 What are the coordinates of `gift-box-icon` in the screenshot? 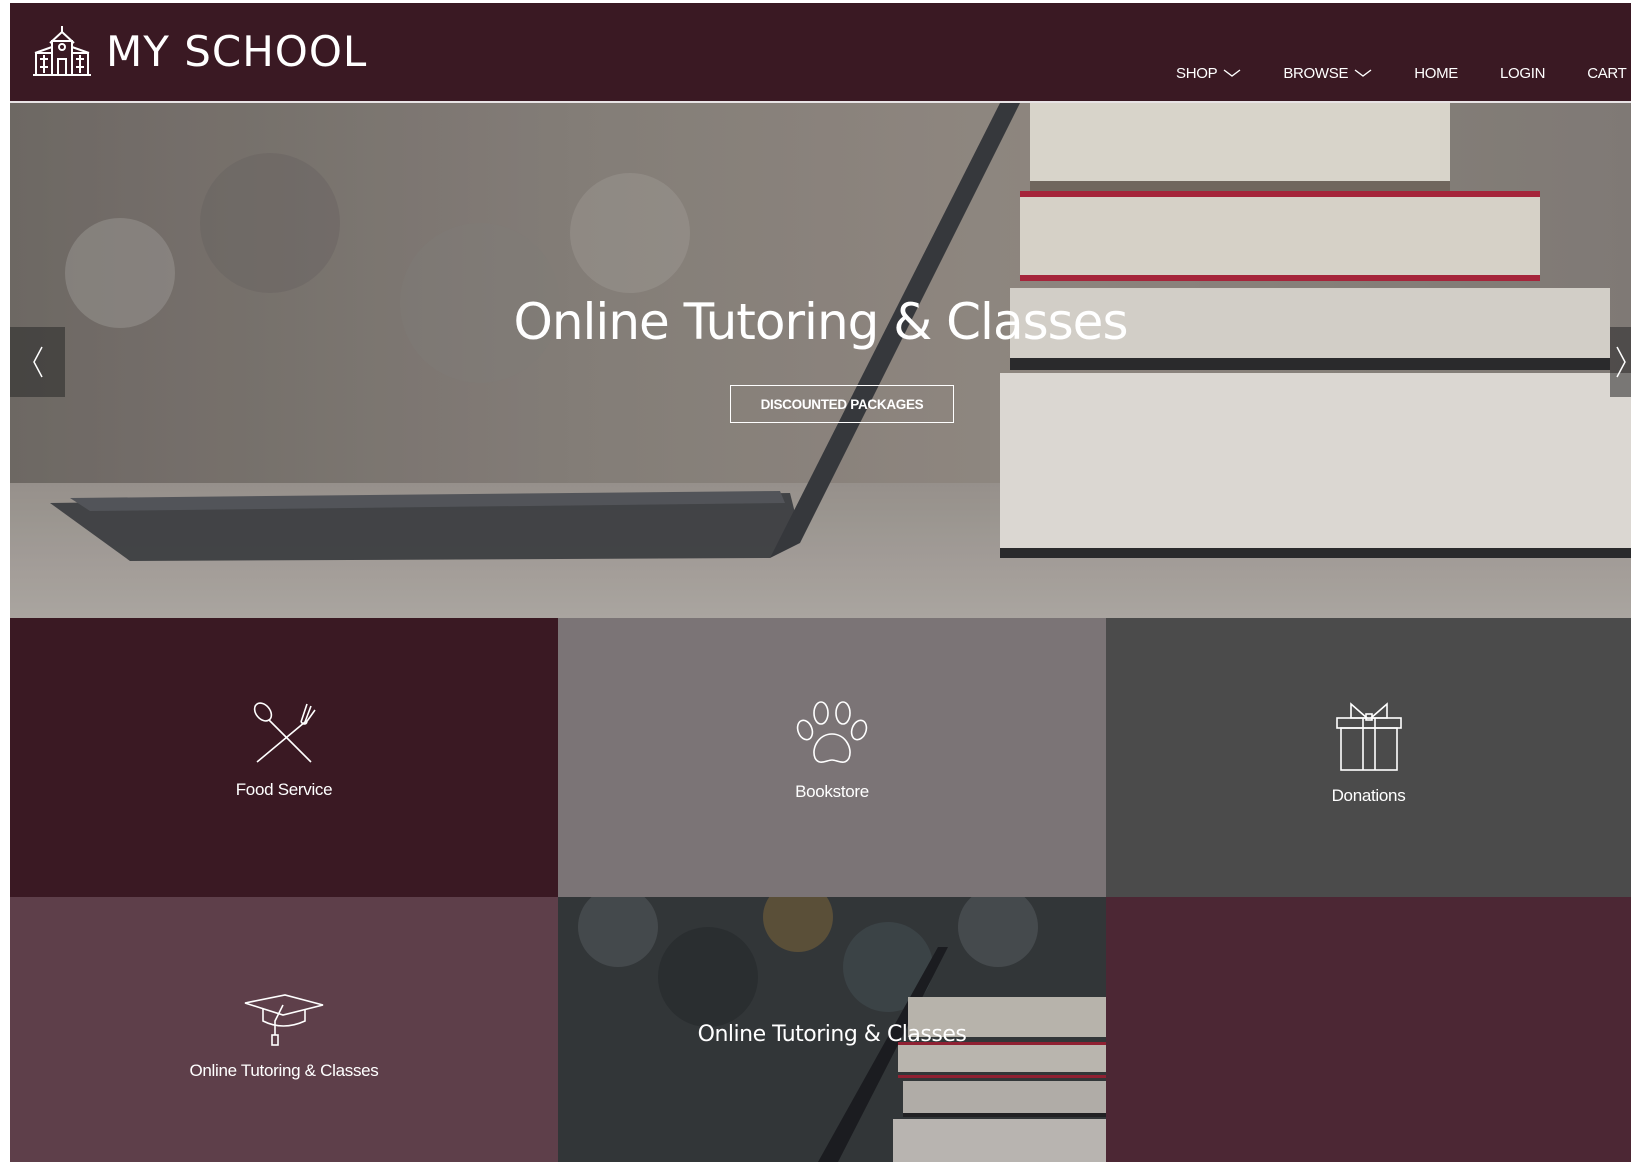 It's located at (1368, 736).